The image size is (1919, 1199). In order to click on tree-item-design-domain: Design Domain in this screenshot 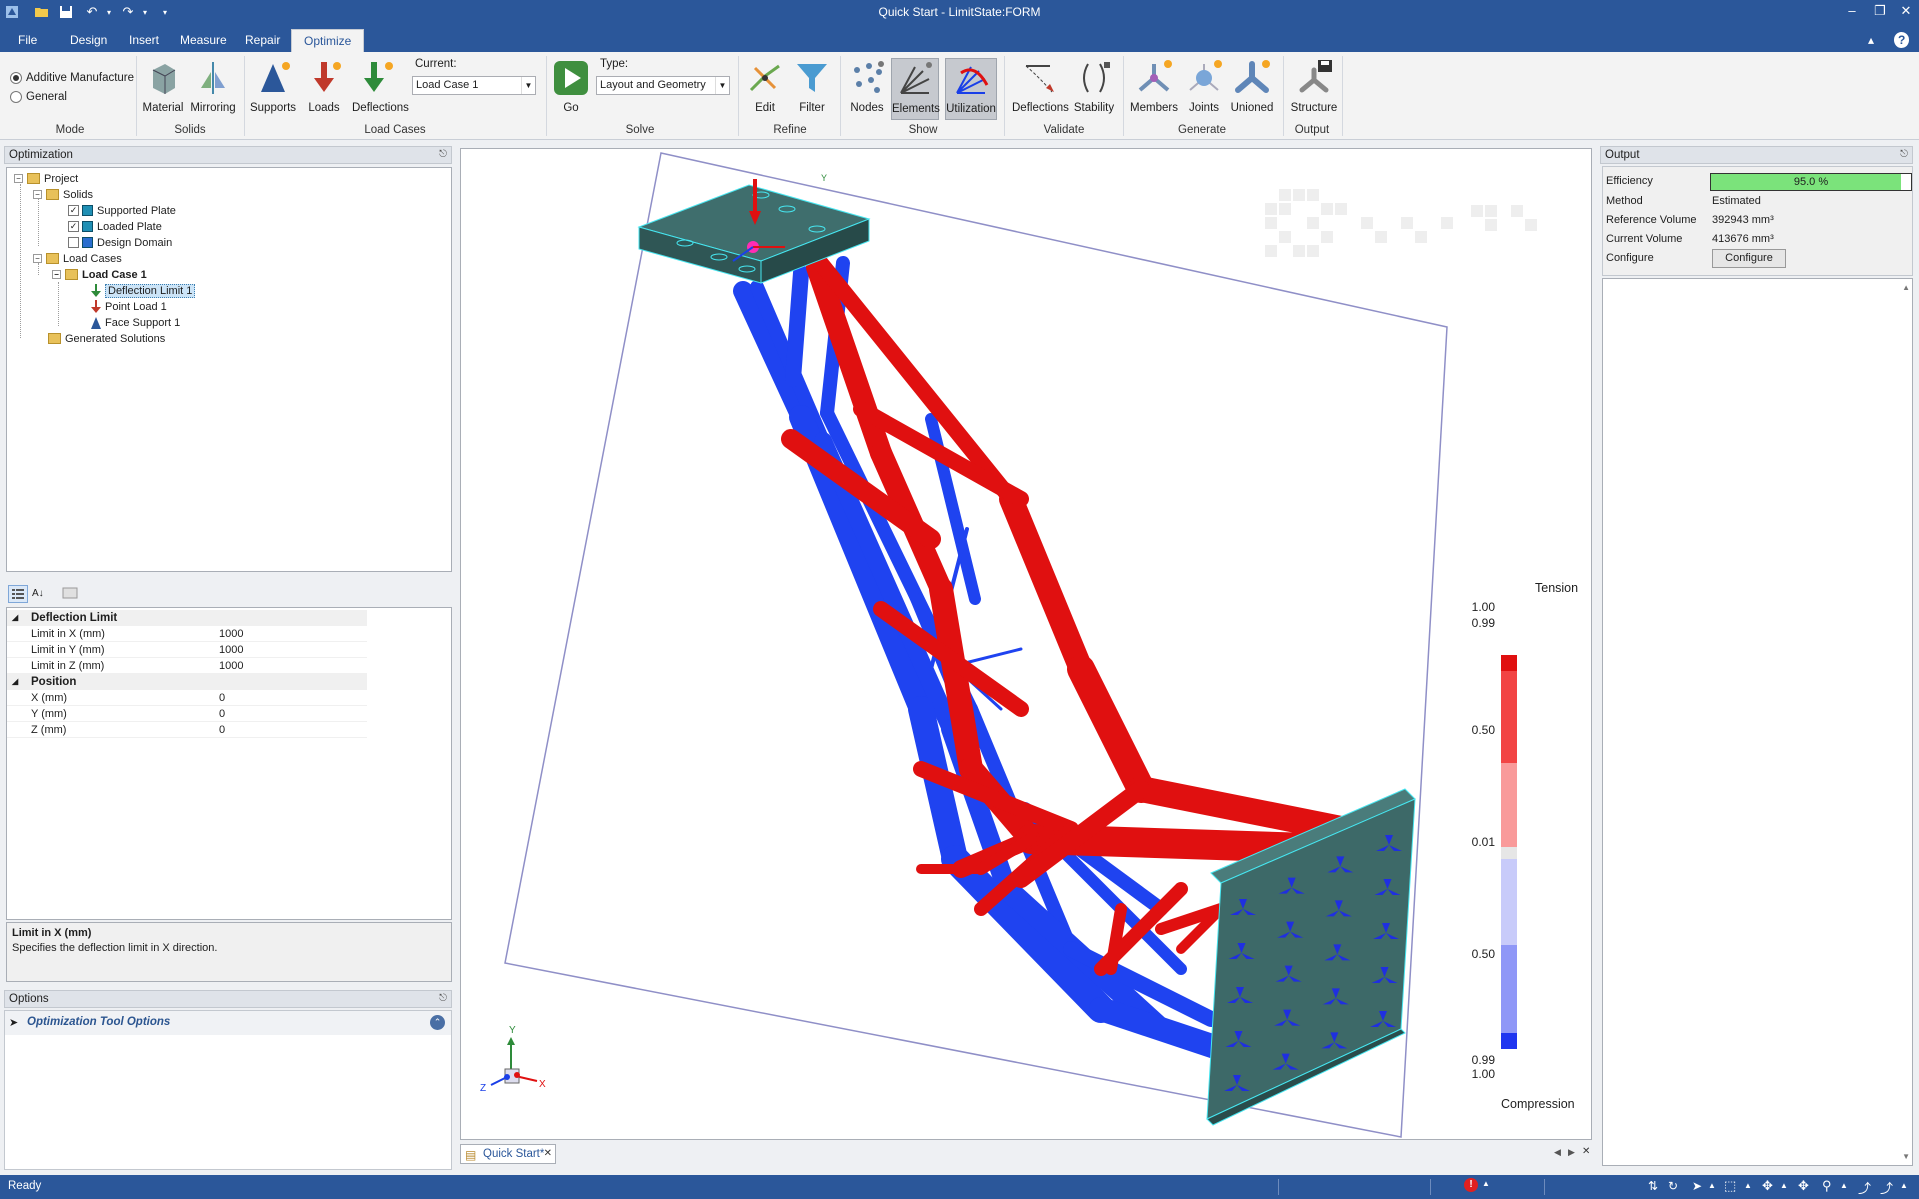, I will do `click(120, 242)`.